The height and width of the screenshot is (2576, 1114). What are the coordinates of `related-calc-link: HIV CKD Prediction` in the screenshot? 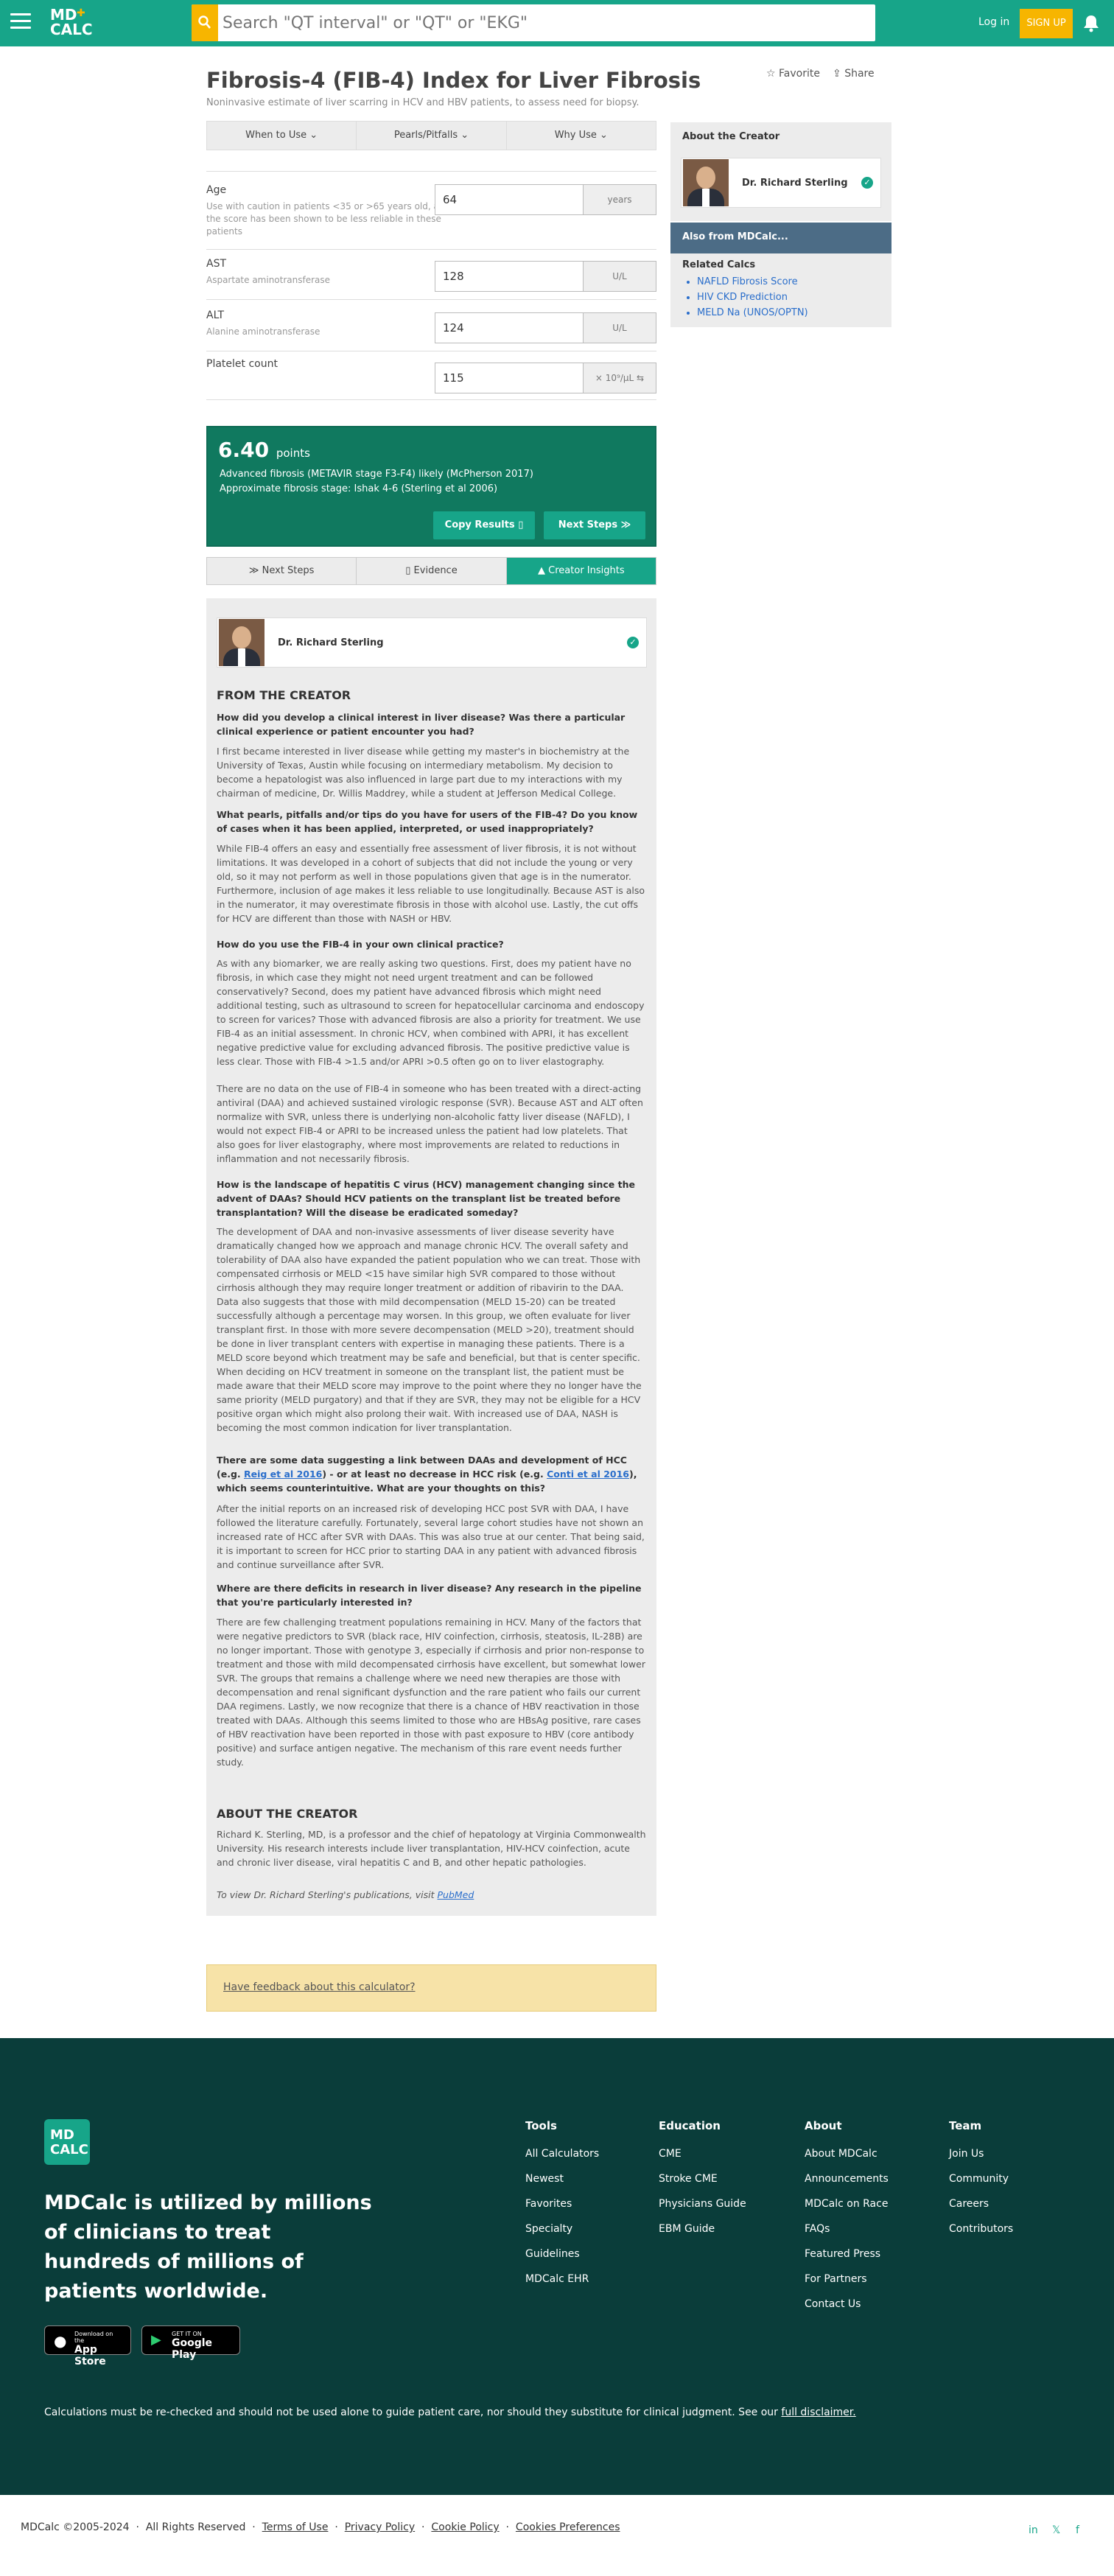 It's located at (752, 297).